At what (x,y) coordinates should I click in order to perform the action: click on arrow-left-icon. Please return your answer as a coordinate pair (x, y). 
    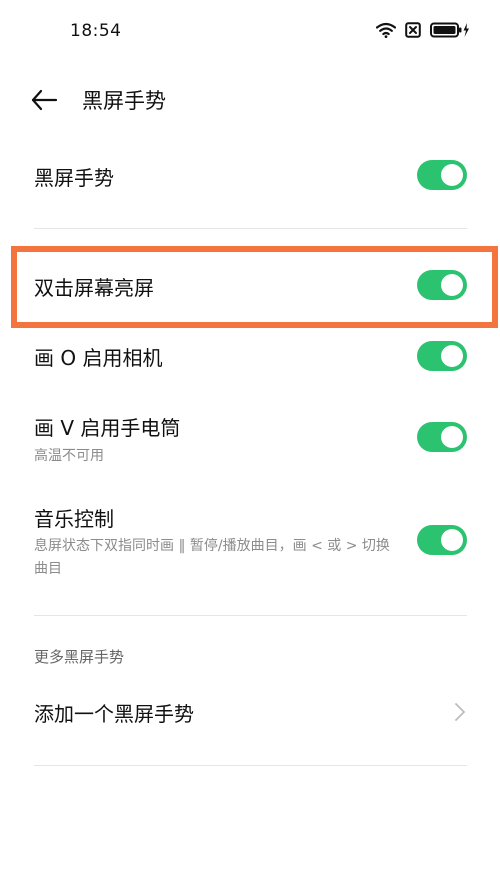
    Looking at the image, I should click on (44, 100).